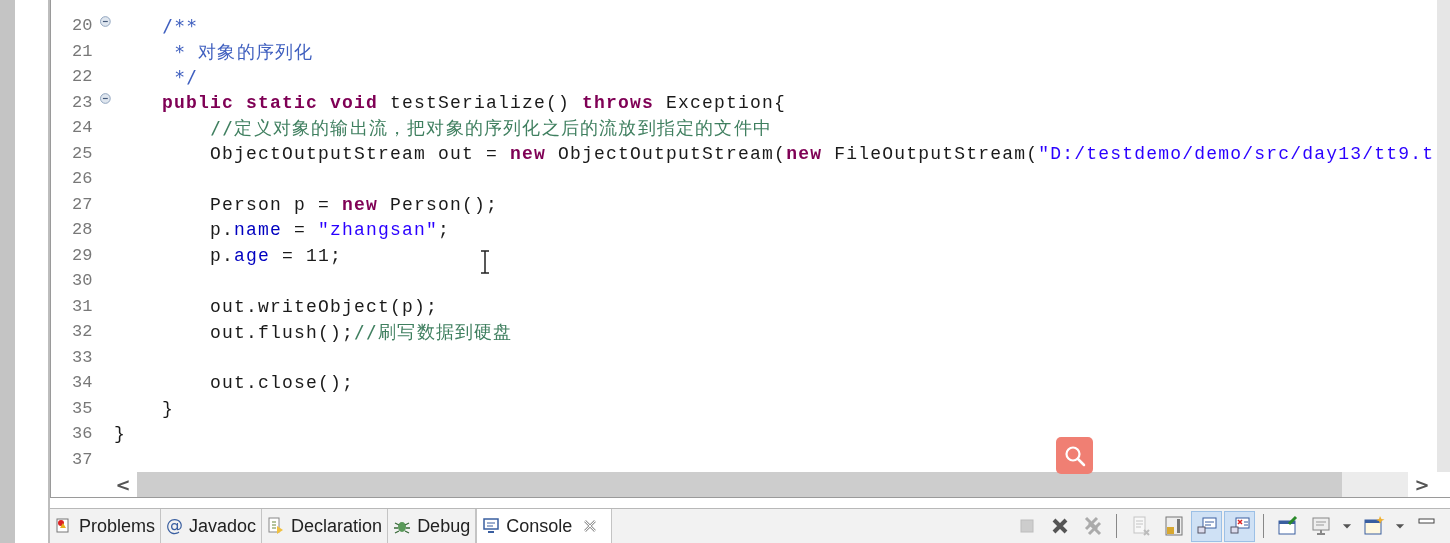  I want to click on text-cursor-icon, so click(485, 262).